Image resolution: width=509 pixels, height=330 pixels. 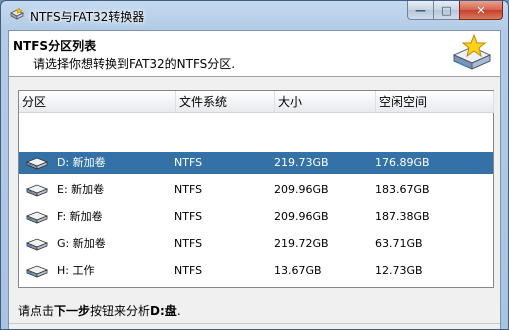 I want to click on partition-name: D: 新加卷, so click(x=81, y=162).